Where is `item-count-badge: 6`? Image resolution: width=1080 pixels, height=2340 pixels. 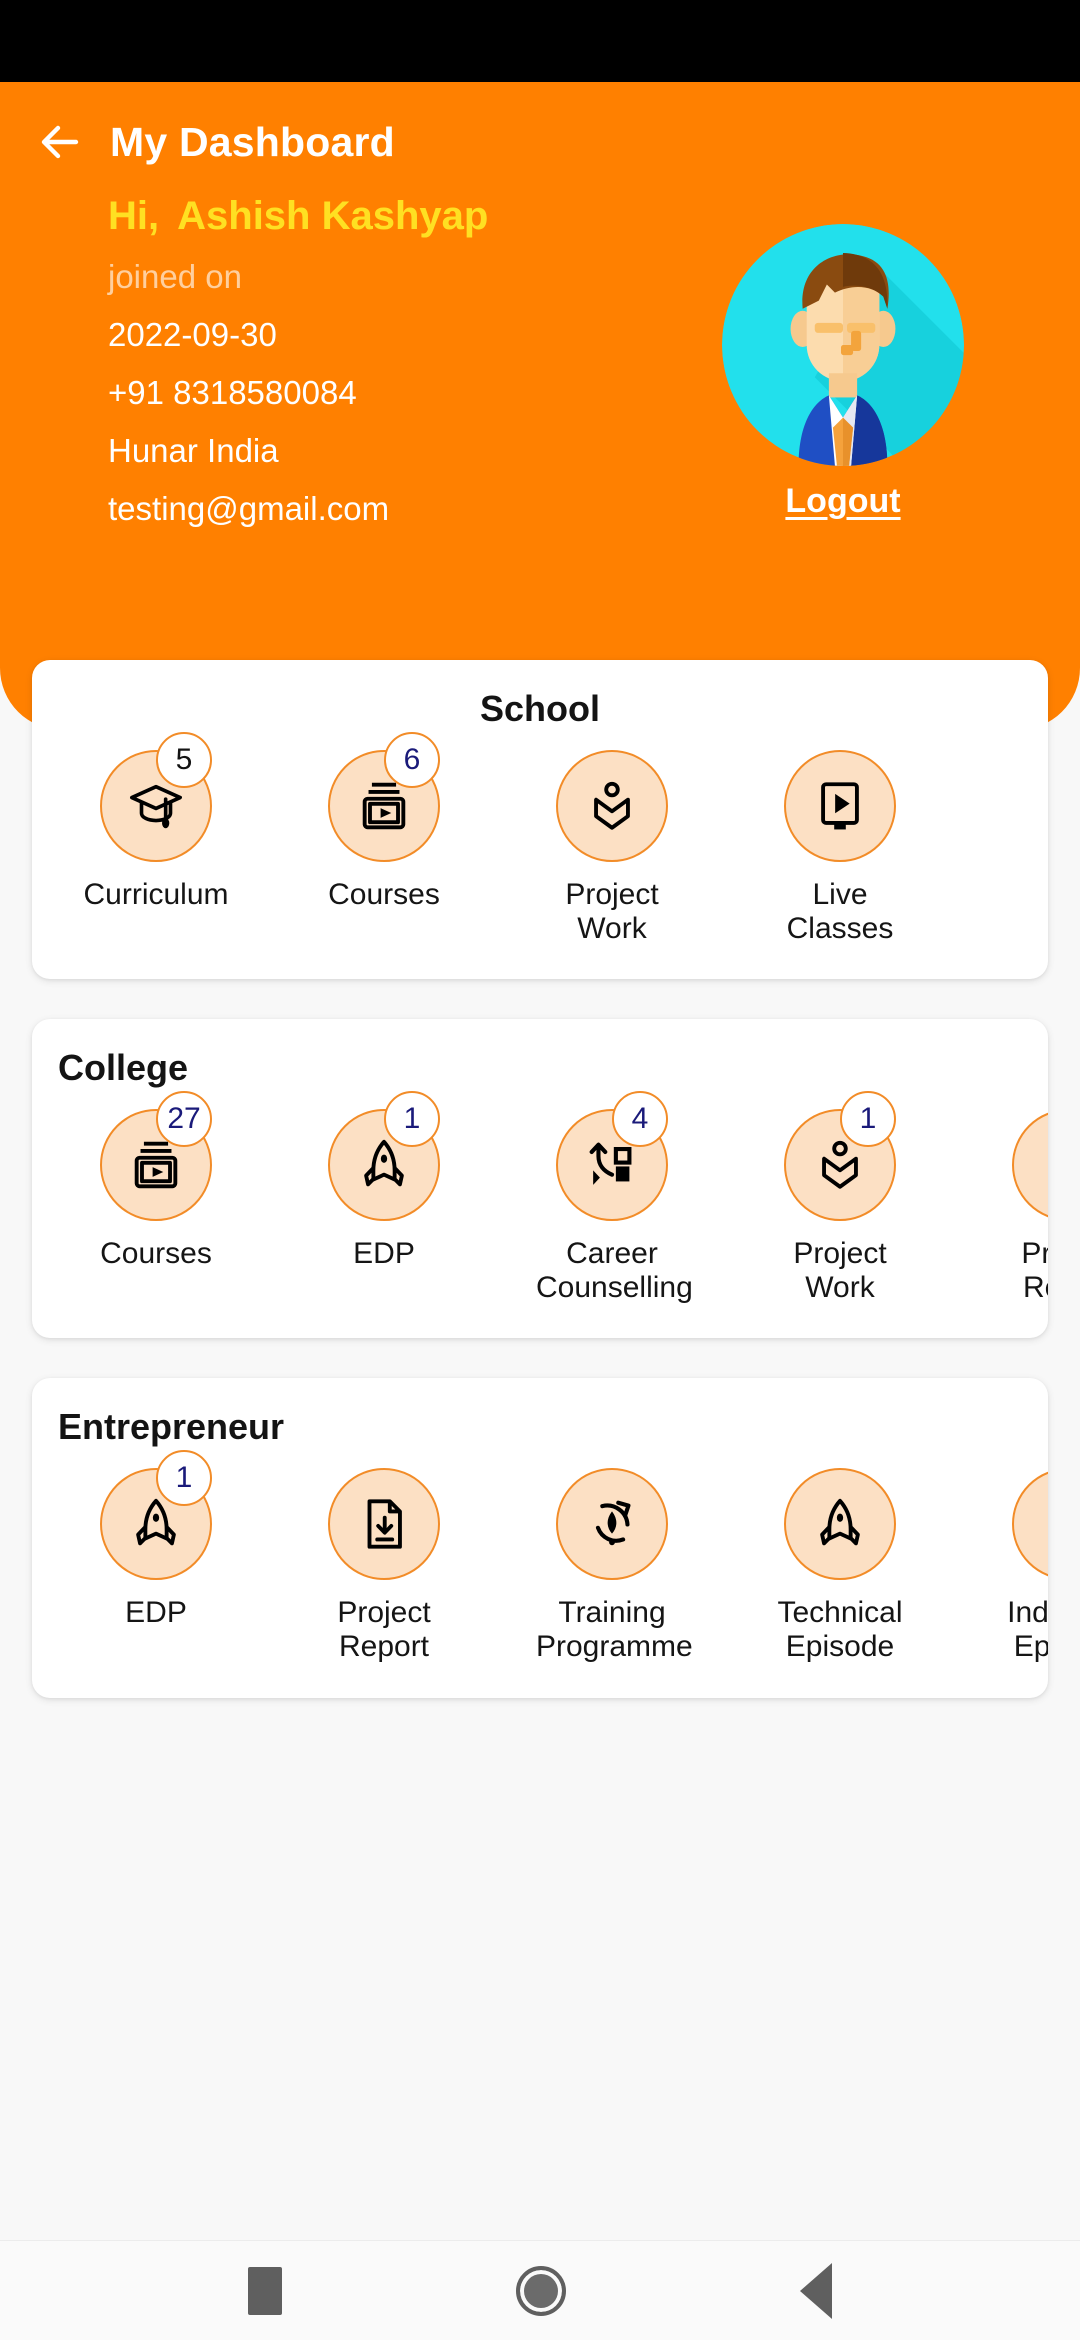 item-count-badge: 6 is located at coordinates (412, 760).